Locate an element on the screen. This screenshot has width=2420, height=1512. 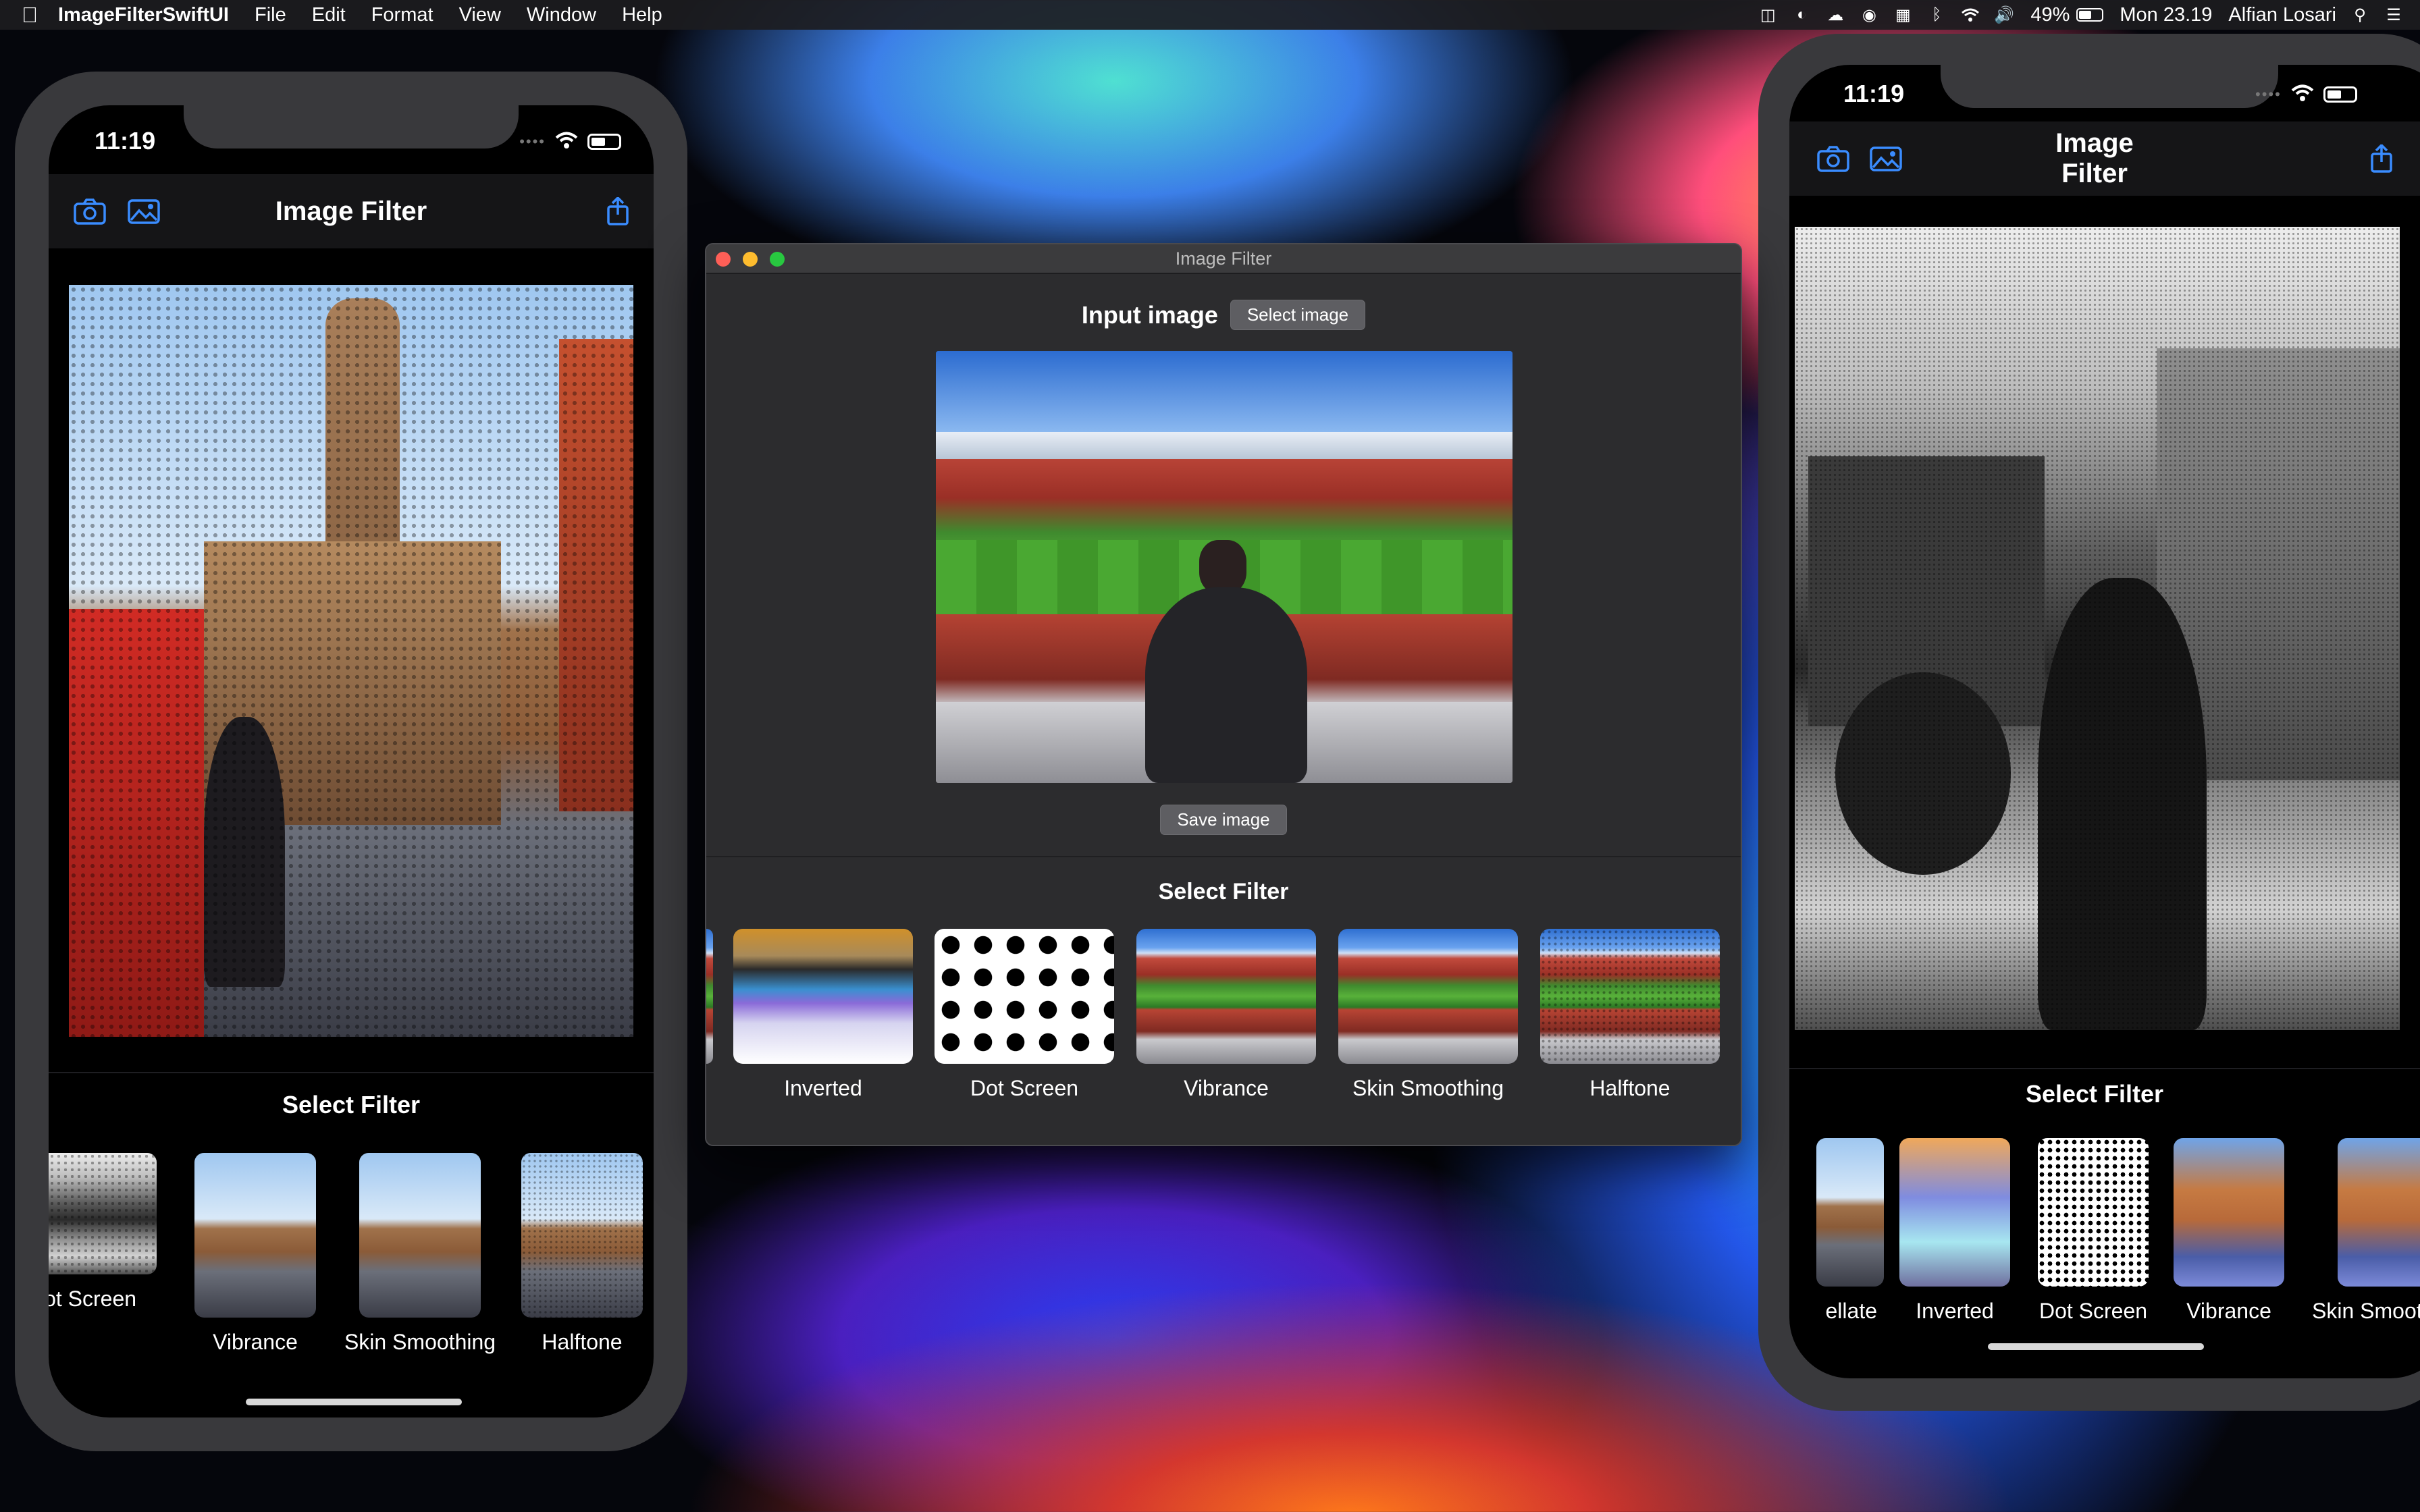
spotlight-icon: ⚲ is located at coordinates (2360, 15).